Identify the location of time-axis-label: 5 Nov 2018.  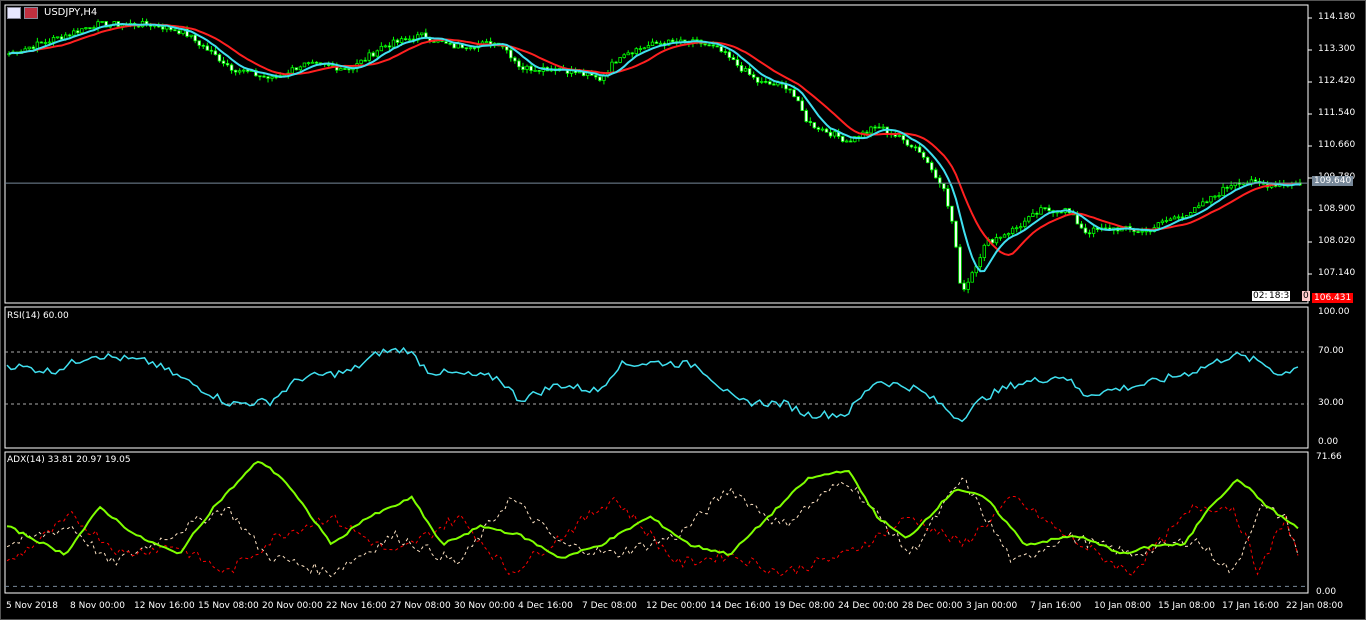
(32, 606).